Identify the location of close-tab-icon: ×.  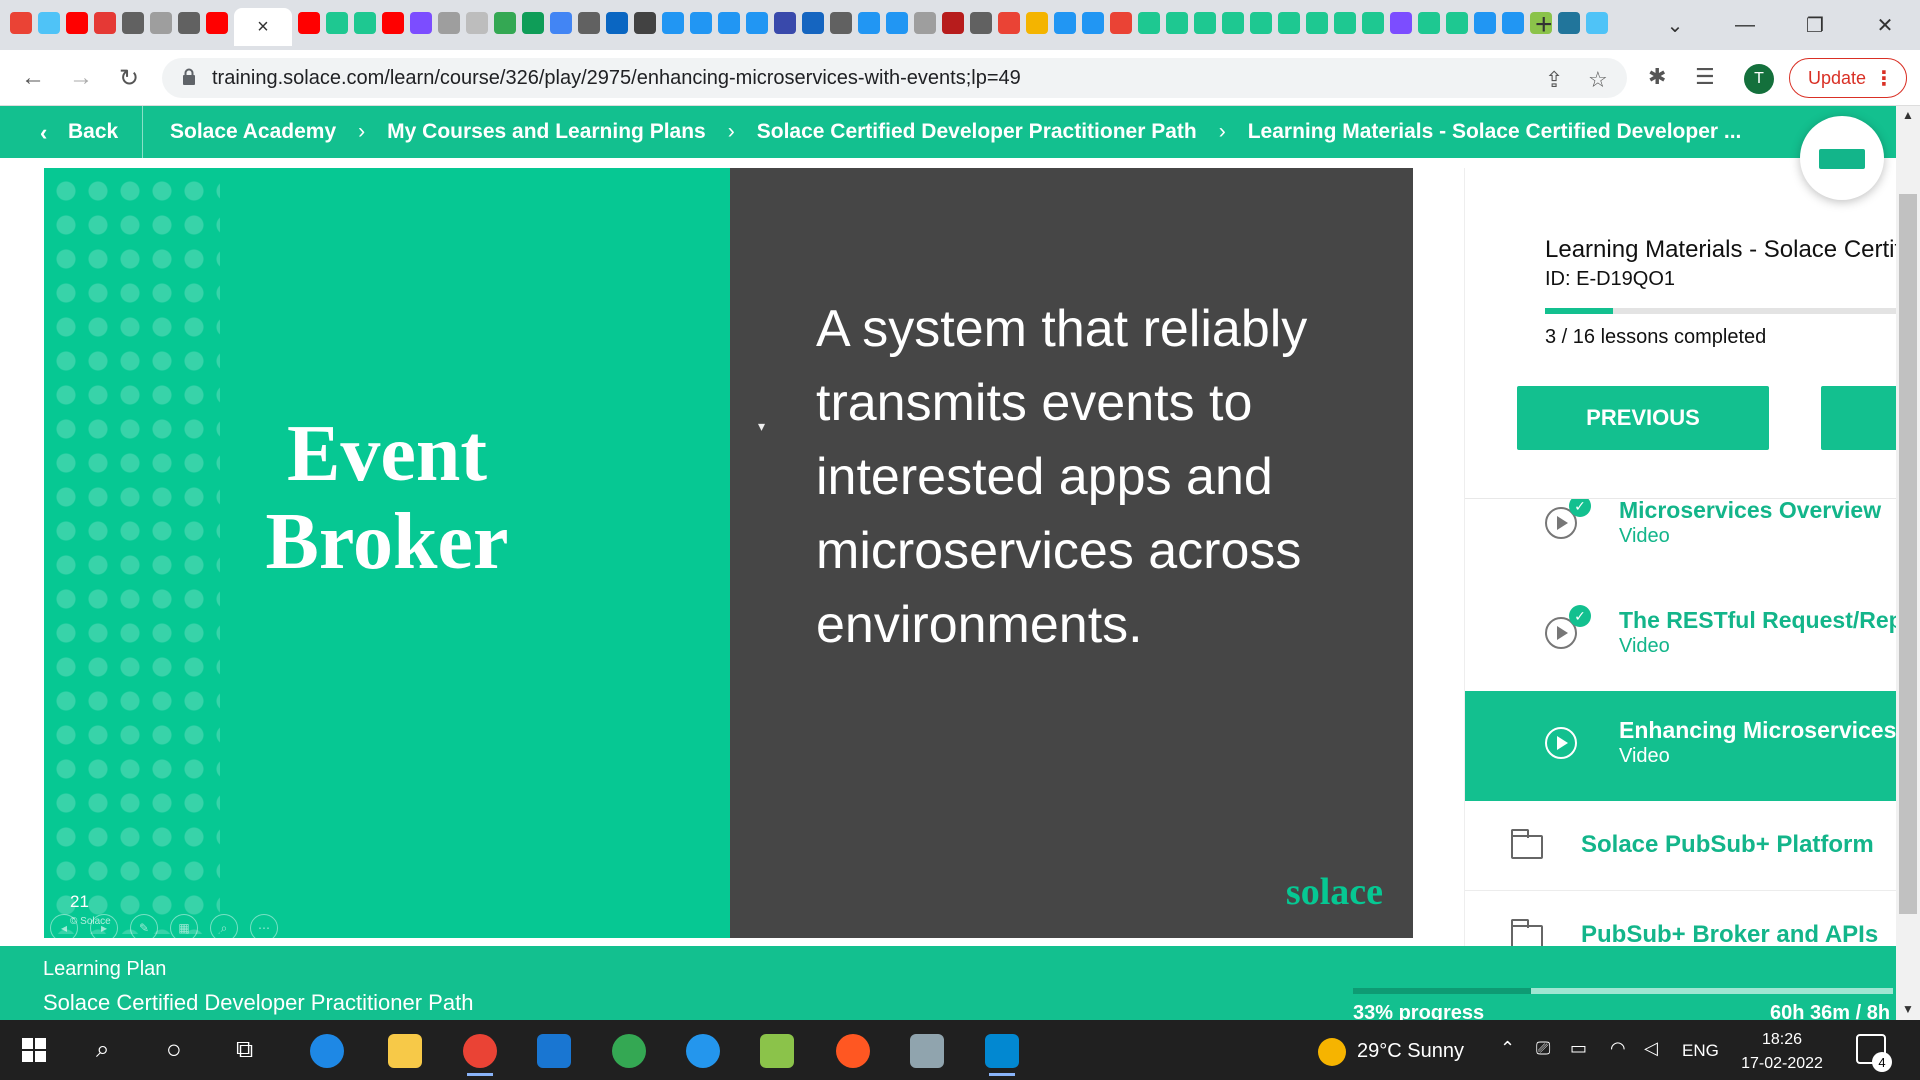
(263, 27).